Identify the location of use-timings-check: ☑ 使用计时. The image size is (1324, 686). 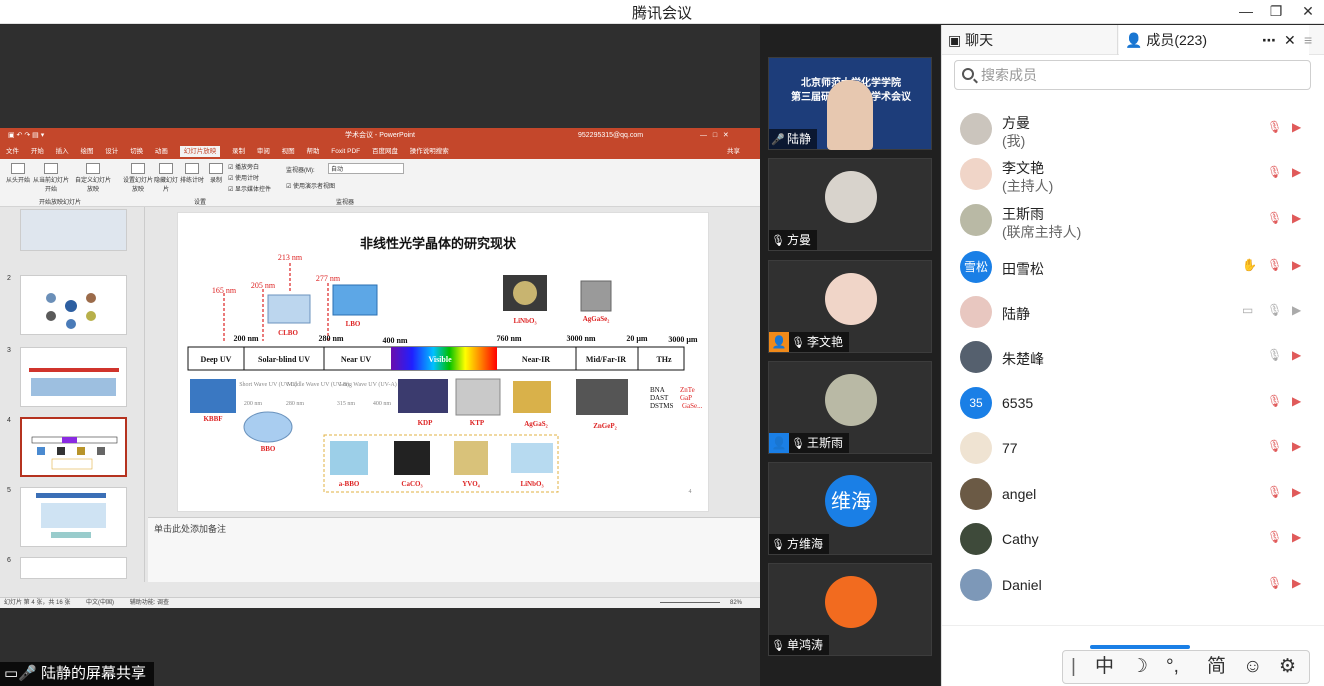
(243, 177).